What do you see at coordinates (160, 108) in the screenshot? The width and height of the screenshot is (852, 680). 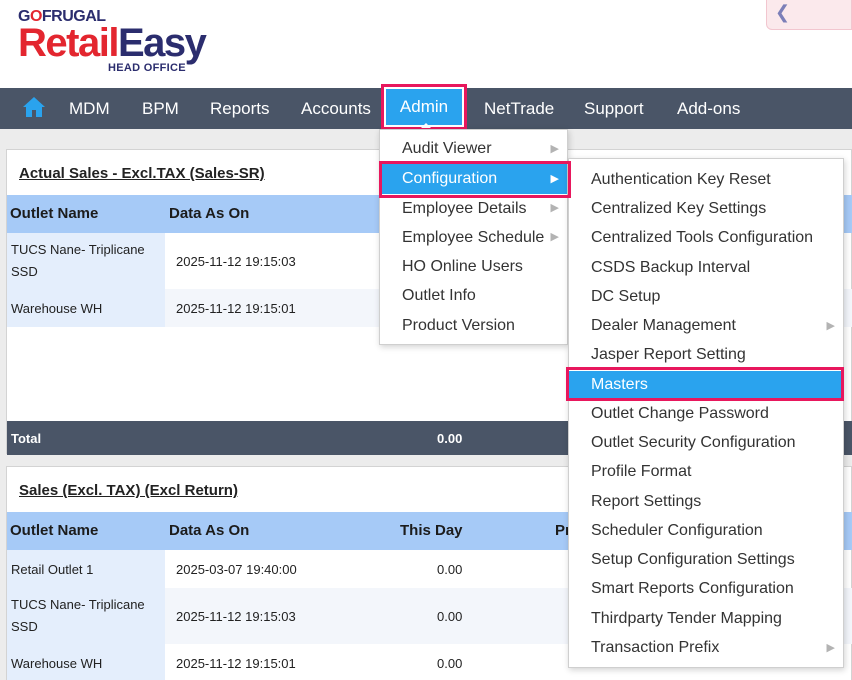 I see `nav-bpm: BPM` at bounding box center [160, 108].